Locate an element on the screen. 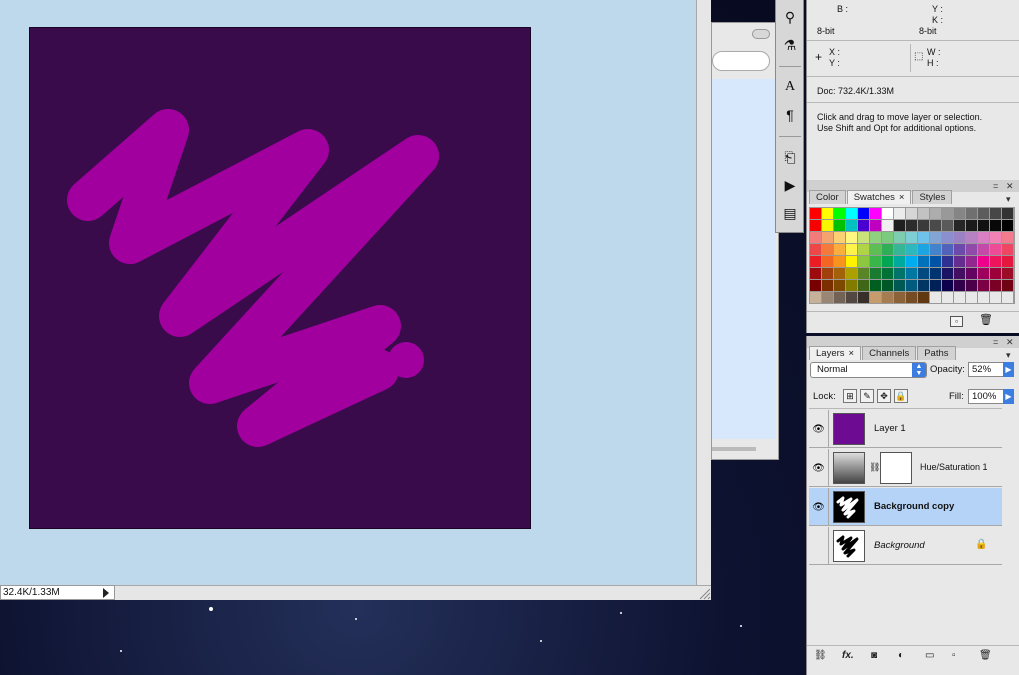 The width and height of the screenshot is (1019, 675). opacity-slider-arrow-icon: ▶ is located at coordinates (1008, 369).